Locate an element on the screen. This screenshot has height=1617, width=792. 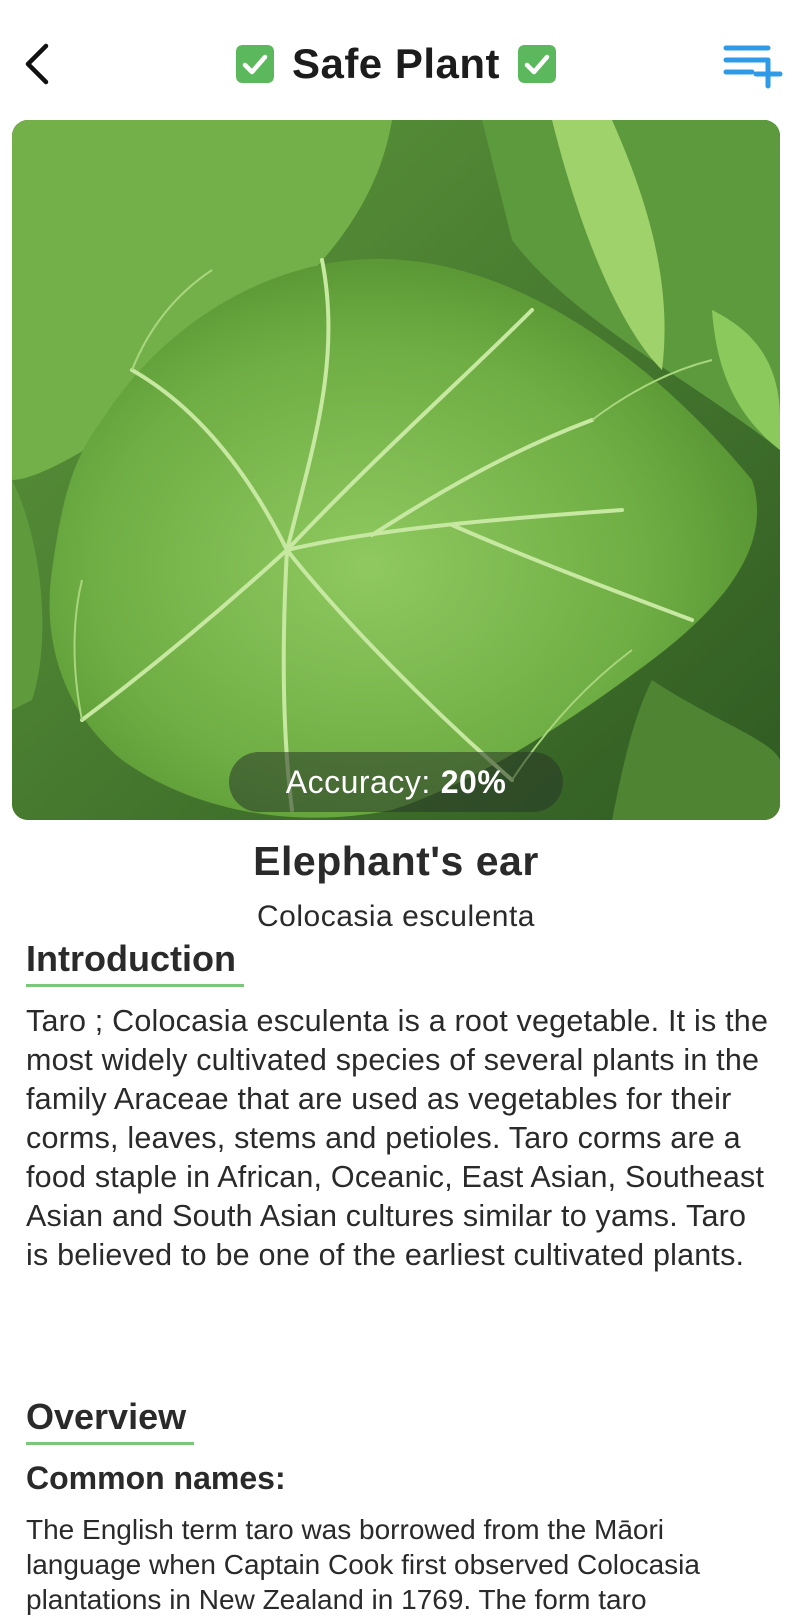
add-to-list-button is located at coordinates (753, 65).